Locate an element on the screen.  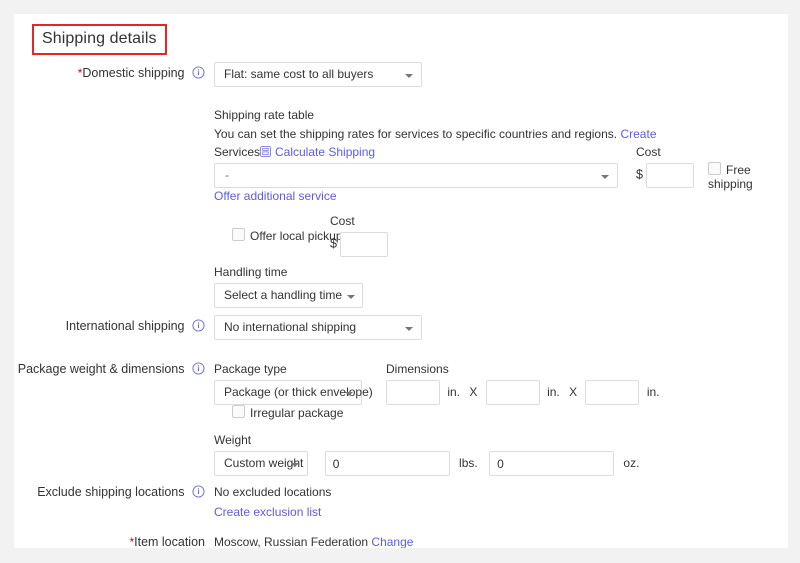
calculate-shipping-link: Calculate Shipping is located at coordinates (325, 152).